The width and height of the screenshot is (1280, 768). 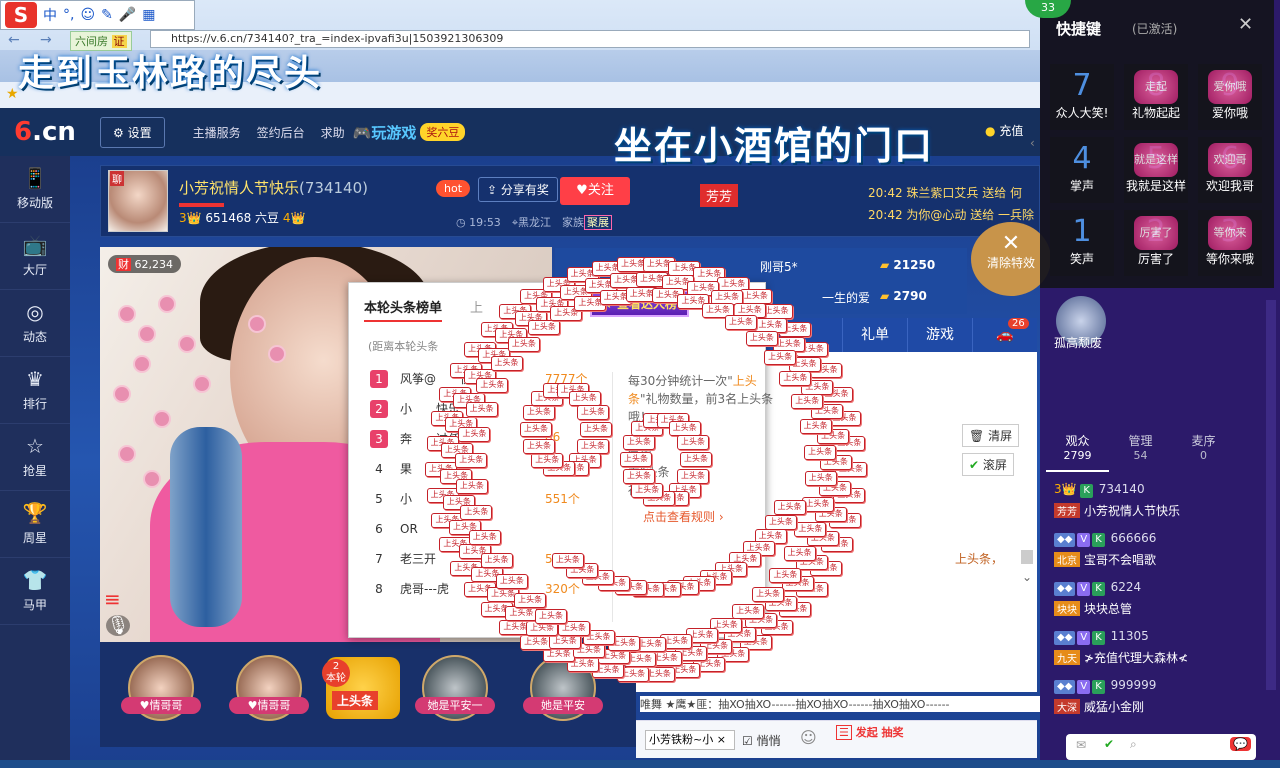 What do you see at coordinates (1144, 598) in the screenshot?
I see `user-row: ◆◆ V K 6224 块块 块块总管` at bounding box center [1144, 598].